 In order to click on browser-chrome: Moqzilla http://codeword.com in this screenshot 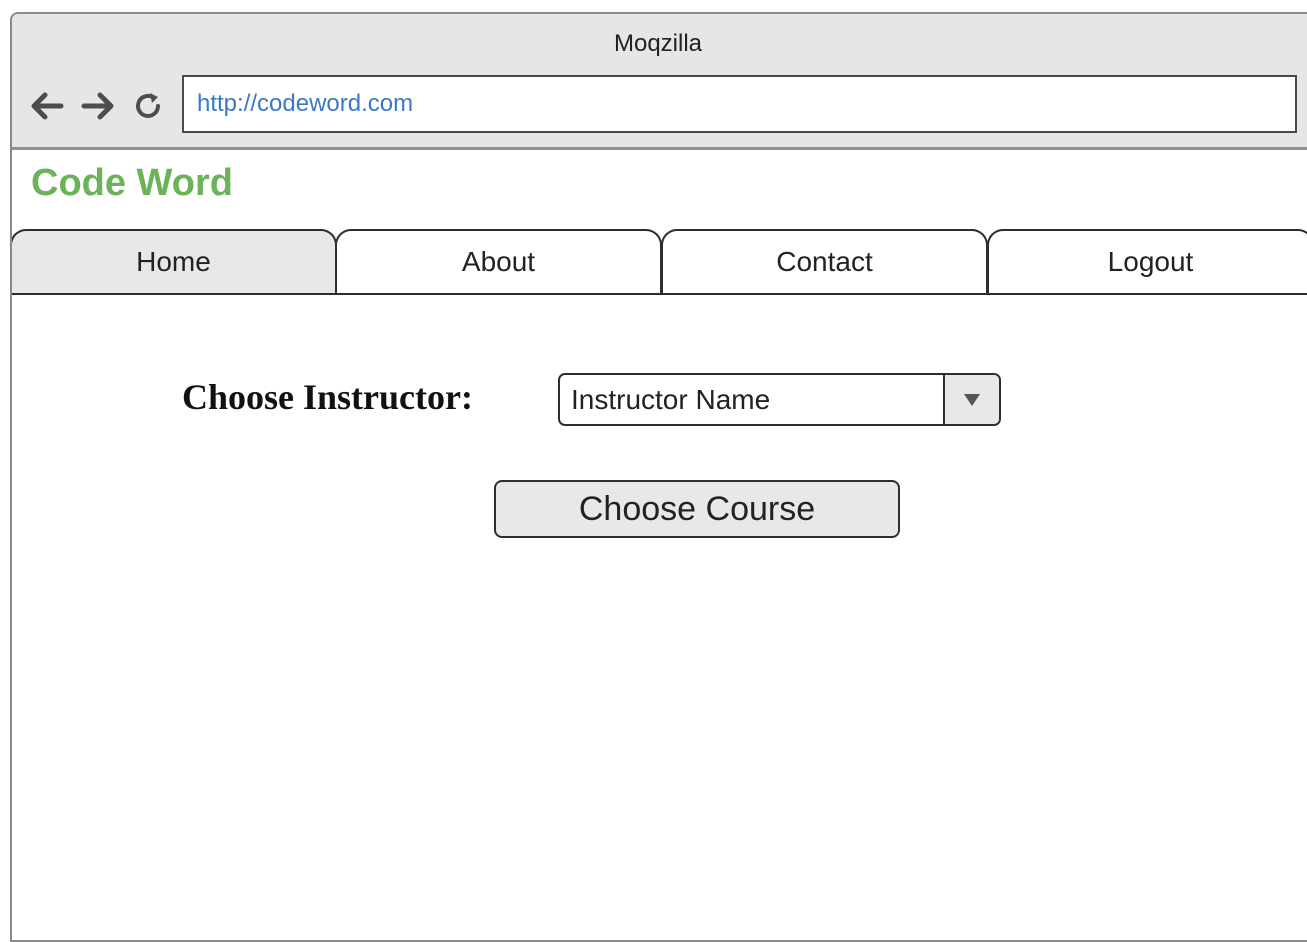, I will do `click(659, 82)`.